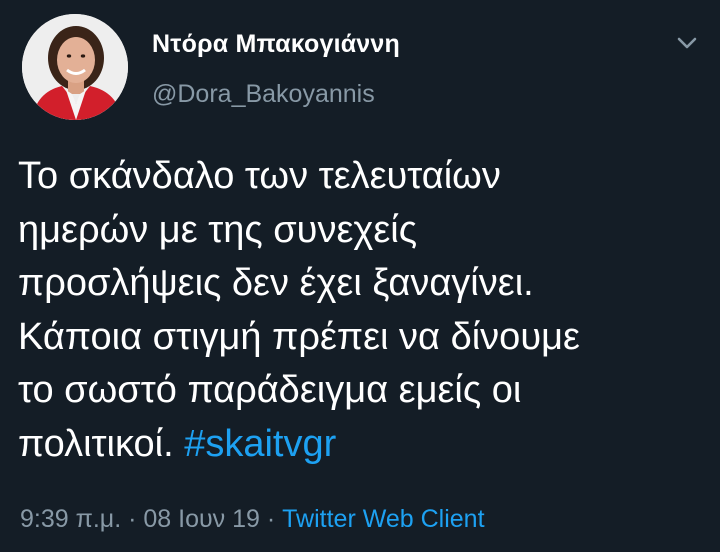  Describe the element at coordinates (96, 443) in the screenshot. I see `tweet-text-line: πολιτικοί.` at that location.